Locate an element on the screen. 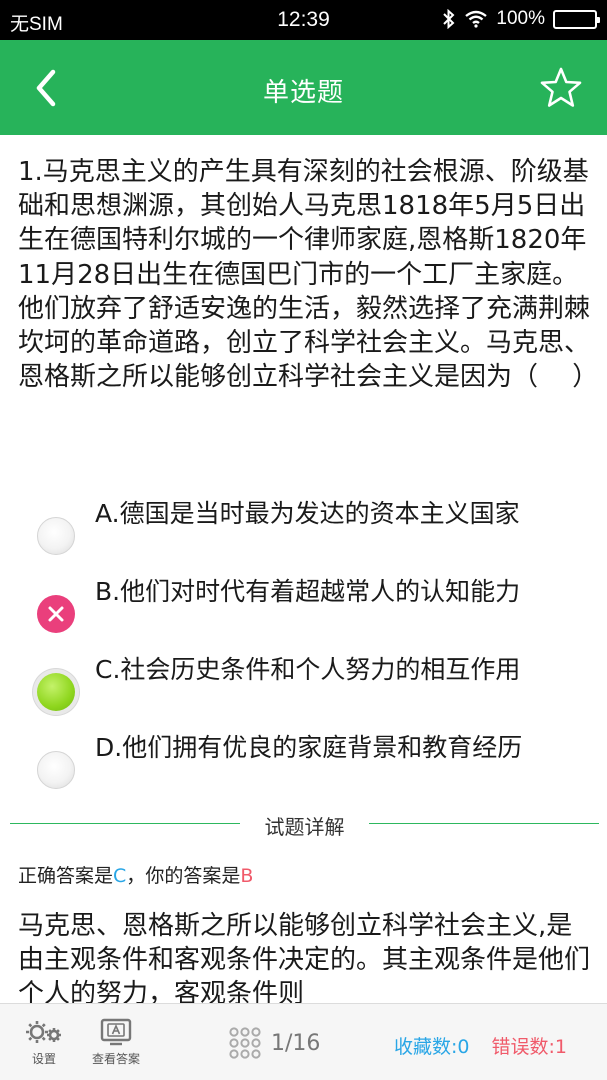 The height and width of the screenshot is (1080, 607). option-d: D.他们拥有优良的家庭背景和教育经历 is located at coordinates (303, 768).